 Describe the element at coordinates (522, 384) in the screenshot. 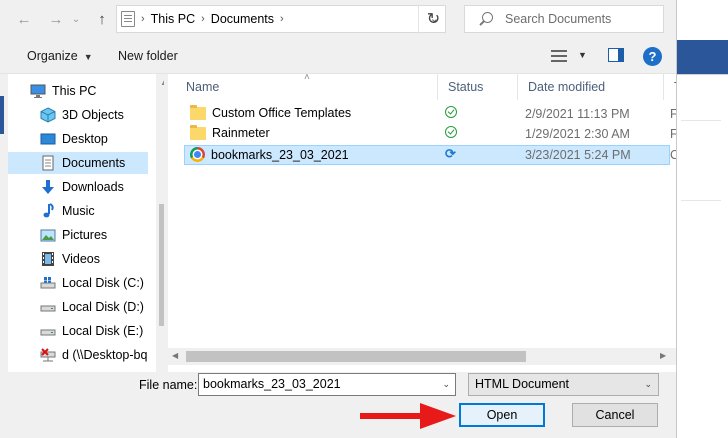

I see `file-type-value: HTML Document` at that location.